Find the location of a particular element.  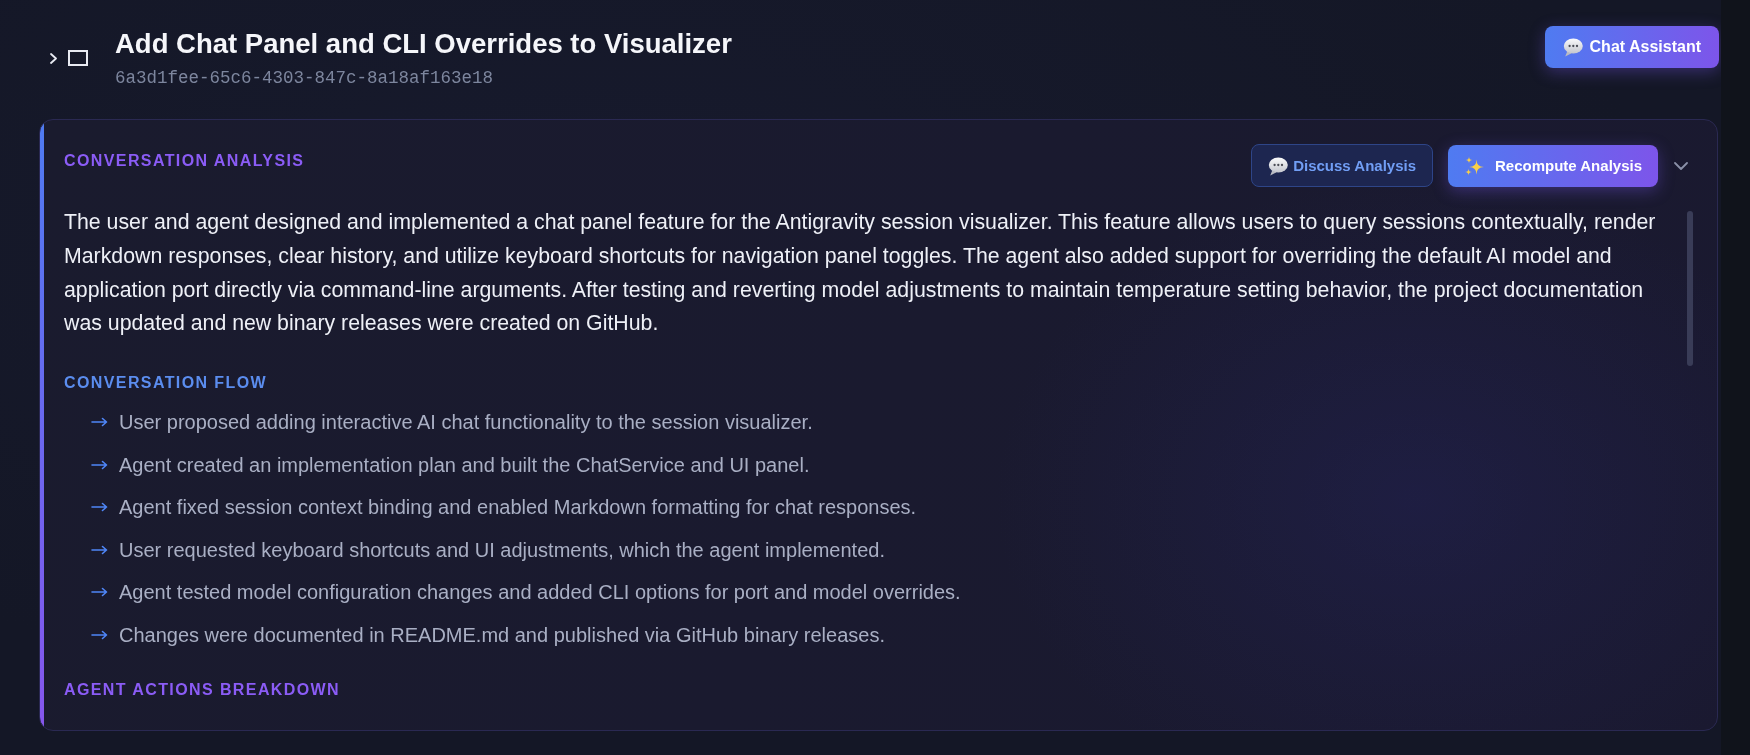

recompute-button: Recompute Analysis is located at coordinates (1553, 165).